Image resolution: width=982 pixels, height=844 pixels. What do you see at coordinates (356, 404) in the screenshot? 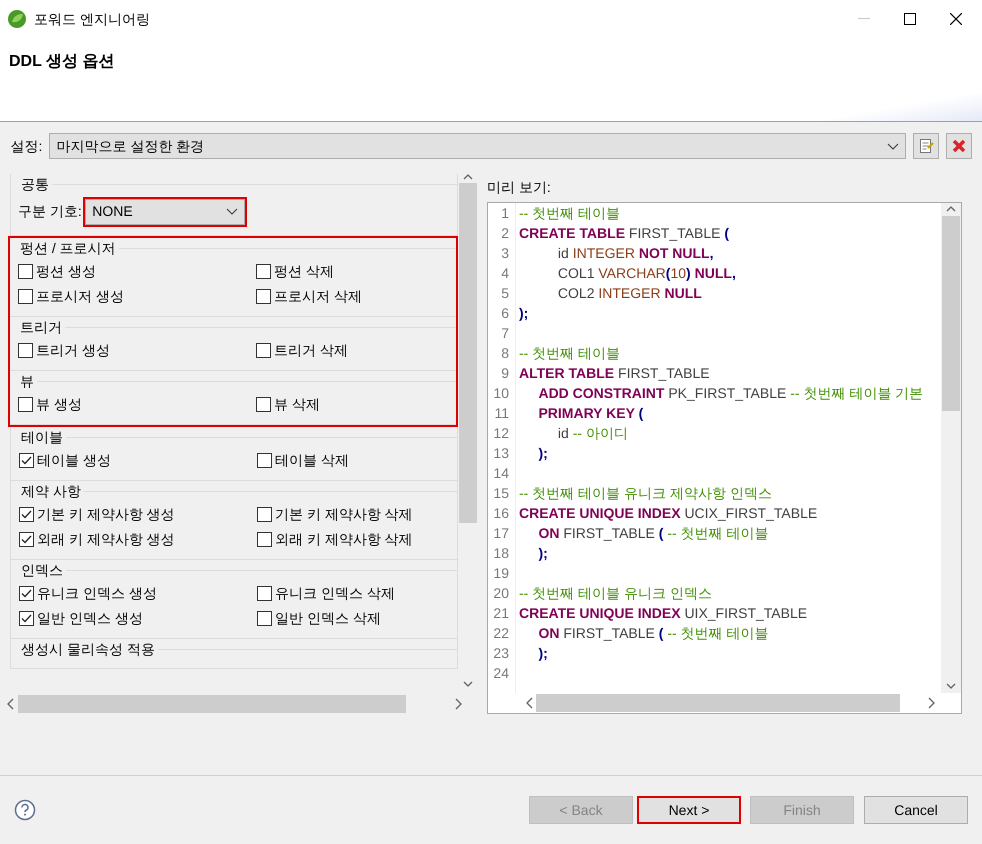
I see `checkbox-option: 뷰 삭제` at bounding box center [356, 404].